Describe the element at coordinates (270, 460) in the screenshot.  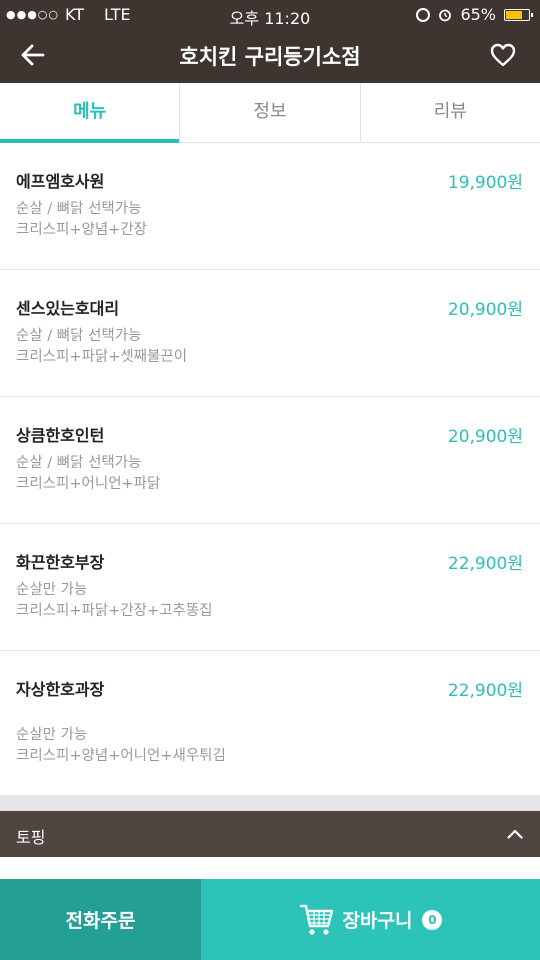
I see `menu-item: 상큼한호인턴 20,900원 순살 / 뼈닭 선택가능 크리스피+어니언+파닭` at that location.